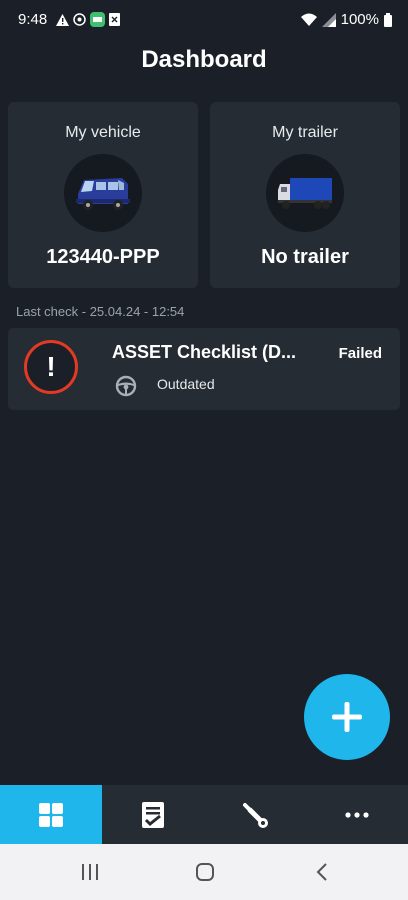 The image size is (408, 900). I want to click on signal-icon, so click(328, 19).